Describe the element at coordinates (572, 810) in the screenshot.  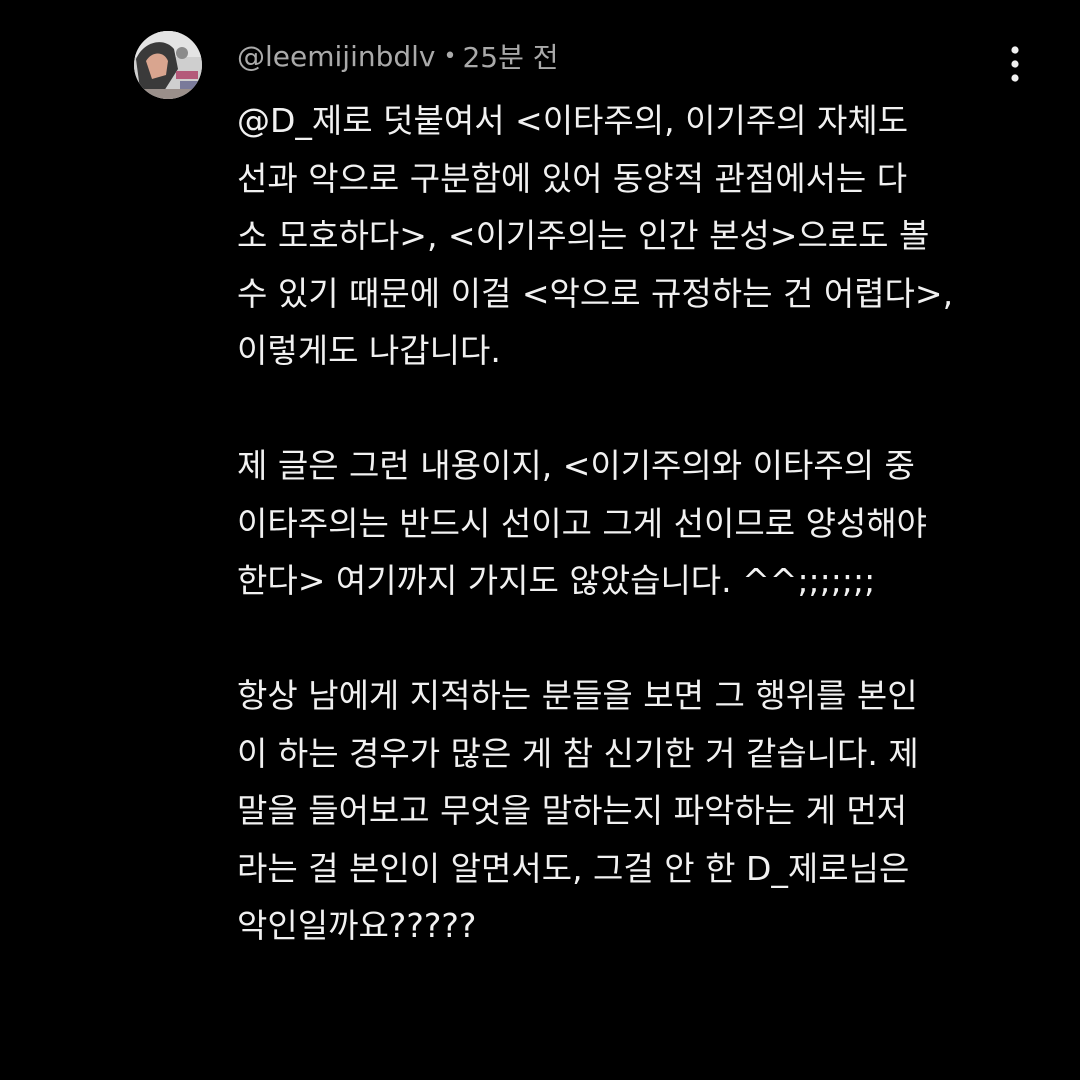
I see `comment-line: 말을 들어보고 무엇을 말하는지 파악하는 게 먼저` at that location.